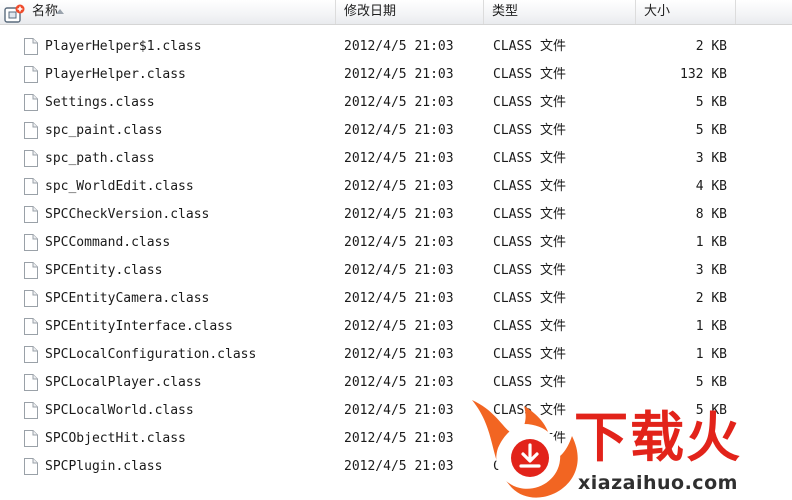 This screenshot has height=500, width=792. I want to click on file-size: 4 KB, so click(711, 186).